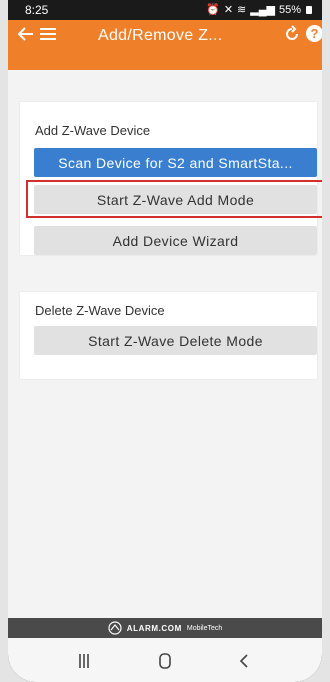 The height and width of the screenshot is (682, 330). Describe the element at coordinates (154, 628) in the screenshot. I see `brand-name: ALARM.COM` at that location.